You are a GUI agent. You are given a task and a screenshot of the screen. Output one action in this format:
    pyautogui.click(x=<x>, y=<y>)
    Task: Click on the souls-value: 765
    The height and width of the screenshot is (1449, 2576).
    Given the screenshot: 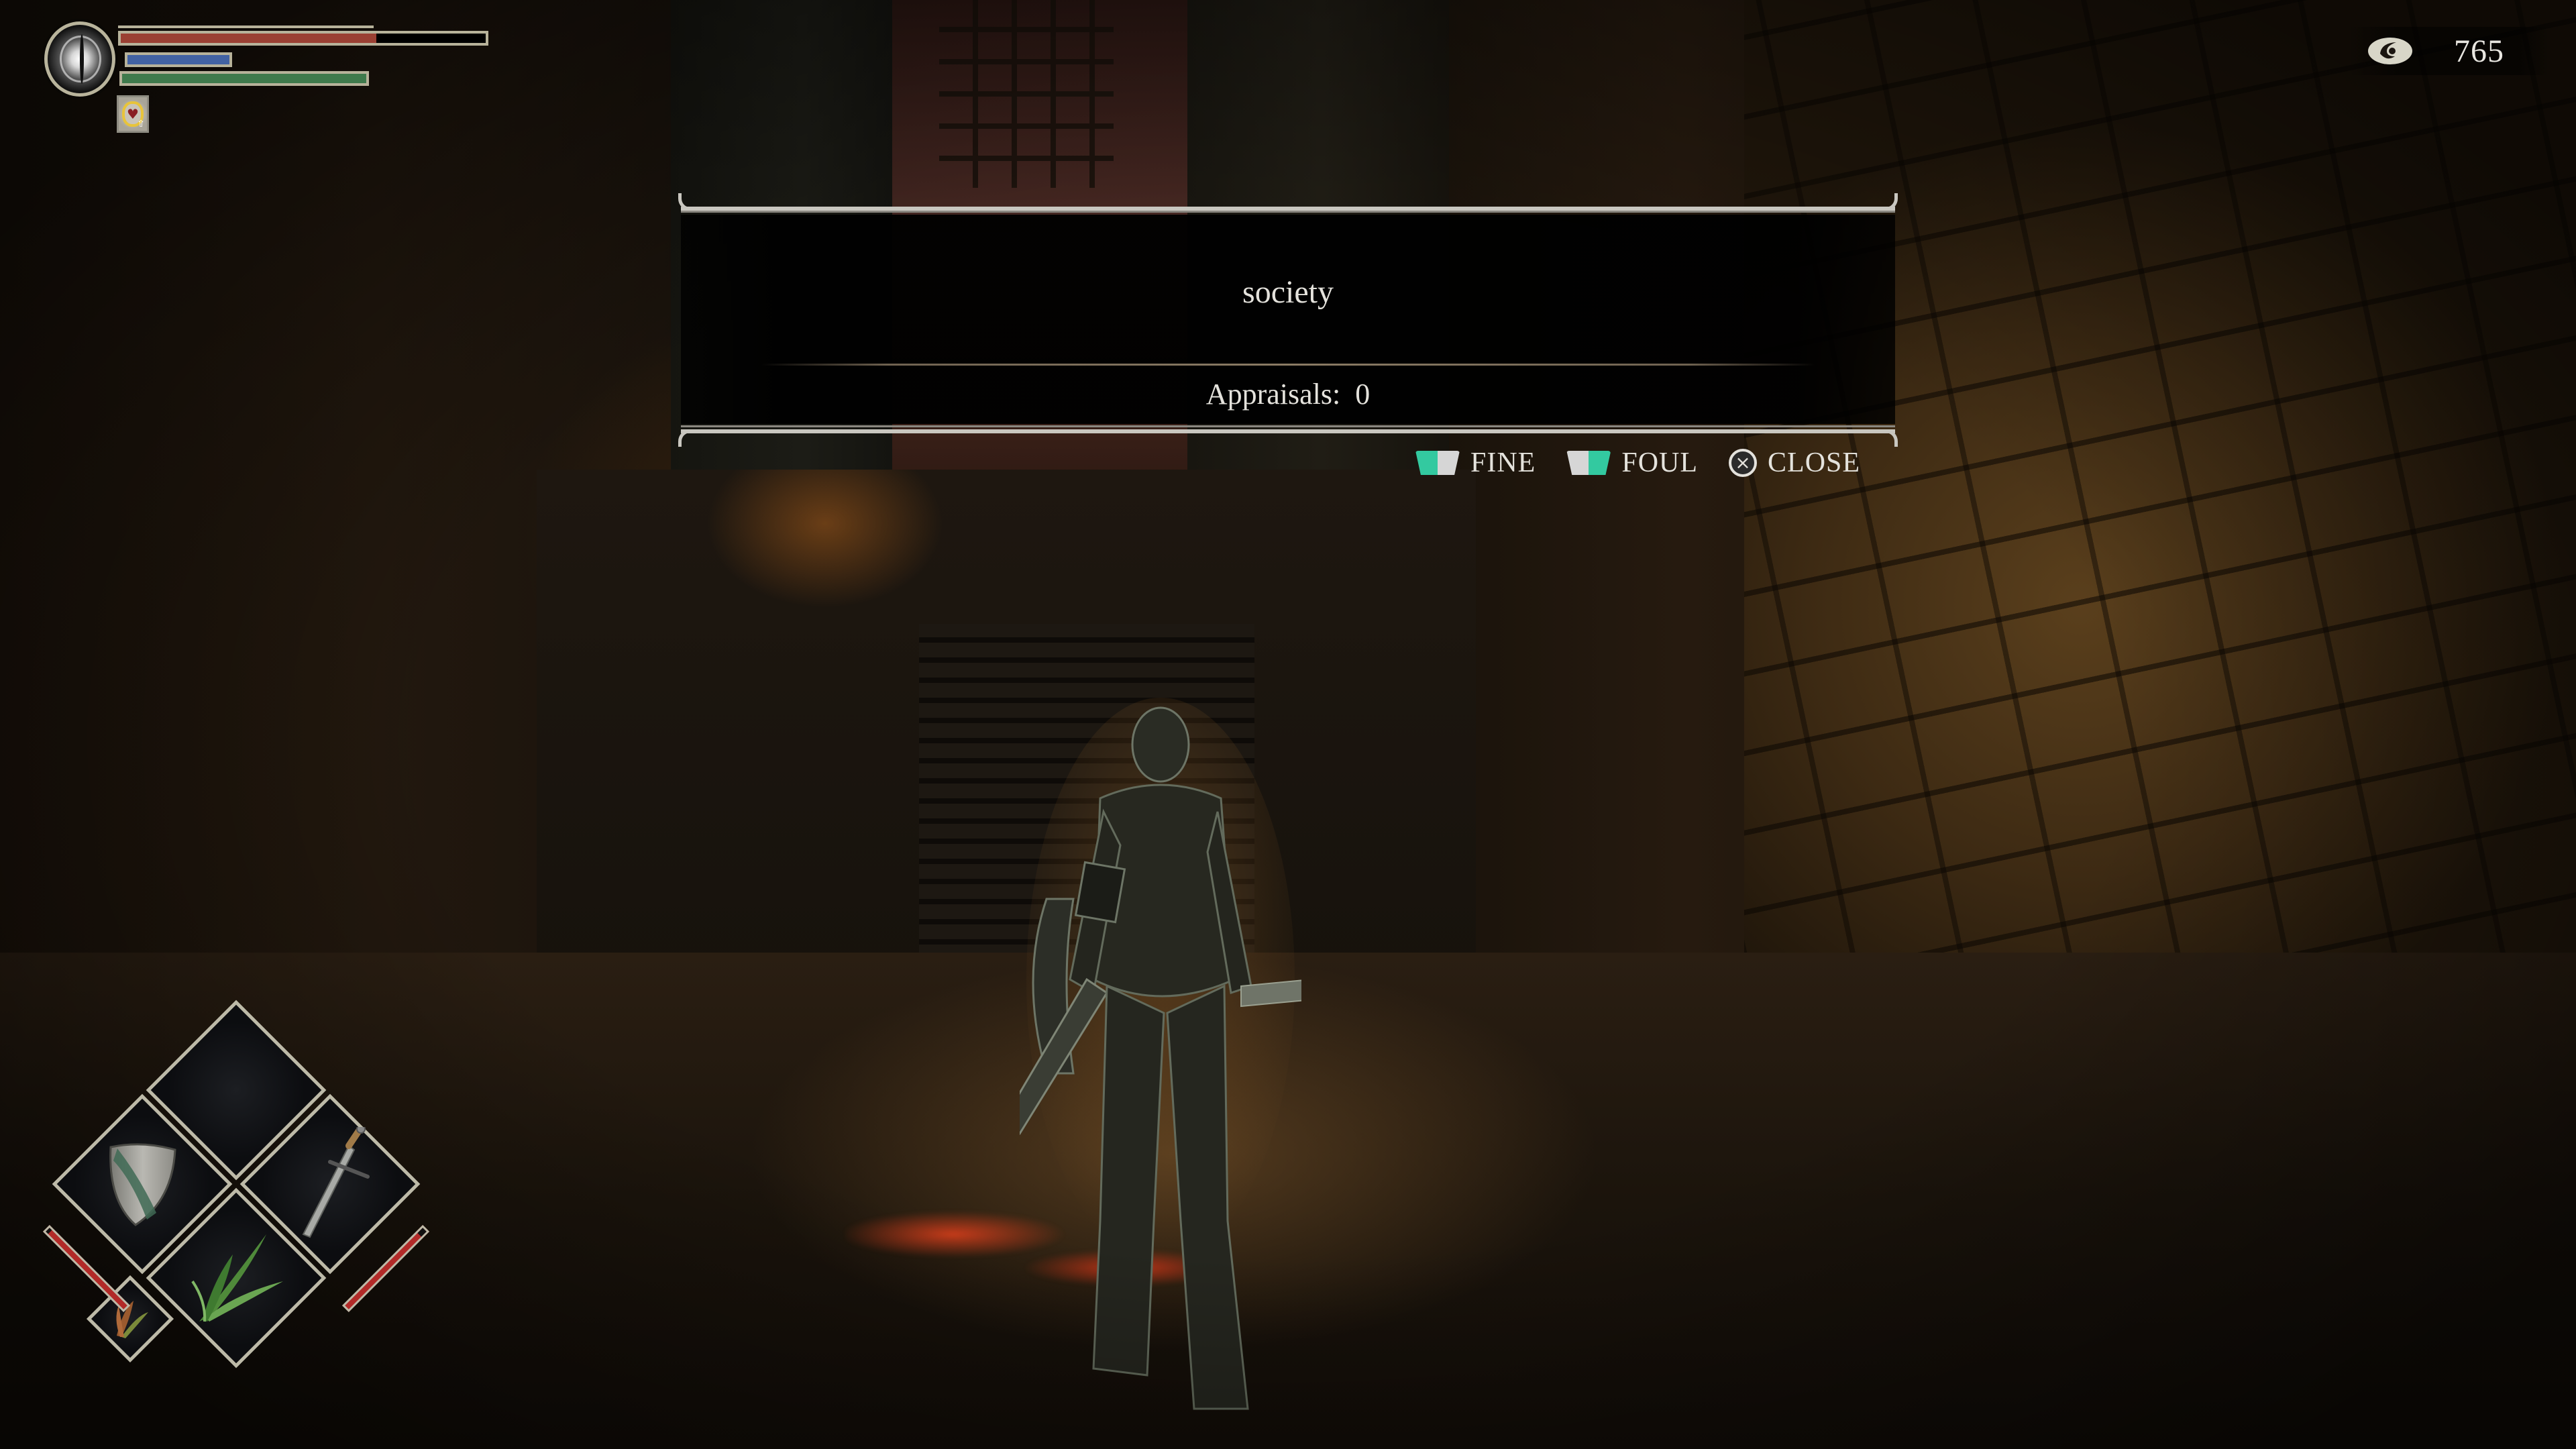 What is the action you would take?
    pyautogui.click(x=2479, y=51)
    